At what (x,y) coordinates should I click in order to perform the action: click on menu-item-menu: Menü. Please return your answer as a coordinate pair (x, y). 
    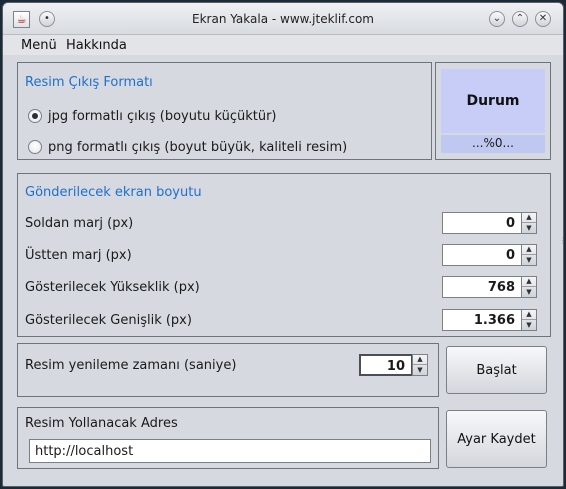
    Looking at the image, I should click on (39, 45).